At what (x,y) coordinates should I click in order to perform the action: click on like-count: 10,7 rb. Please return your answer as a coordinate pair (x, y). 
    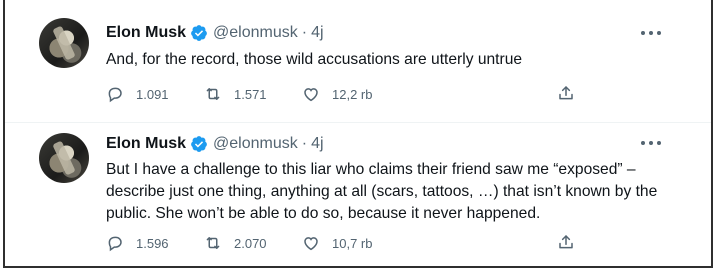
    Looking at the image, I should click on (352, 243).